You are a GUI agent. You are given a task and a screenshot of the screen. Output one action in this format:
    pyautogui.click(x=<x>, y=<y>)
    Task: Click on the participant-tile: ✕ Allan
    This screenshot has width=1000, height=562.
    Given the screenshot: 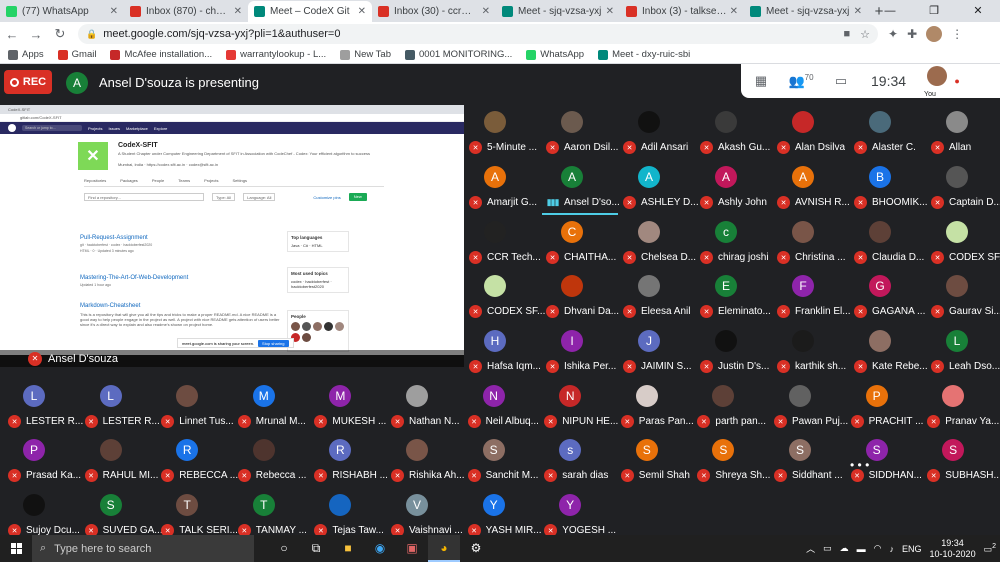 What is the action you would take?
    pyautogui.click(x=963, y=135)
    